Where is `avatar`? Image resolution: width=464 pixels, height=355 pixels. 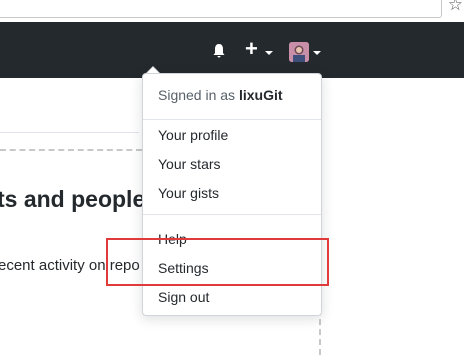 avatar is located at coordinates (299, 52).